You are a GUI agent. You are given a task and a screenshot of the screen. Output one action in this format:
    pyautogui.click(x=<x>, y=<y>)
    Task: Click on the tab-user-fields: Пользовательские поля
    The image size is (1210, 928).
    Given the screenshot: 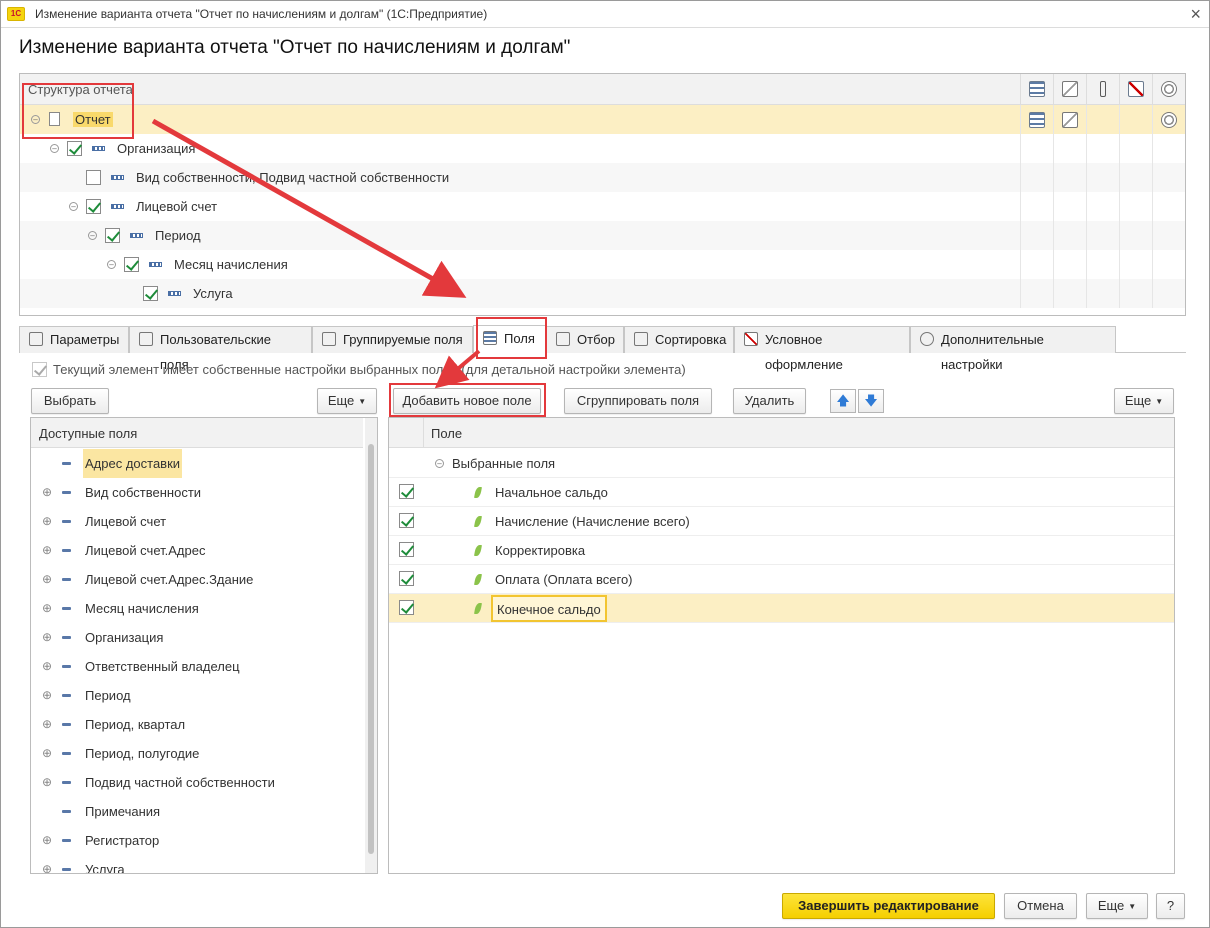 What is the action you would take?
    pyautogui.click(x=220, y=349)
    